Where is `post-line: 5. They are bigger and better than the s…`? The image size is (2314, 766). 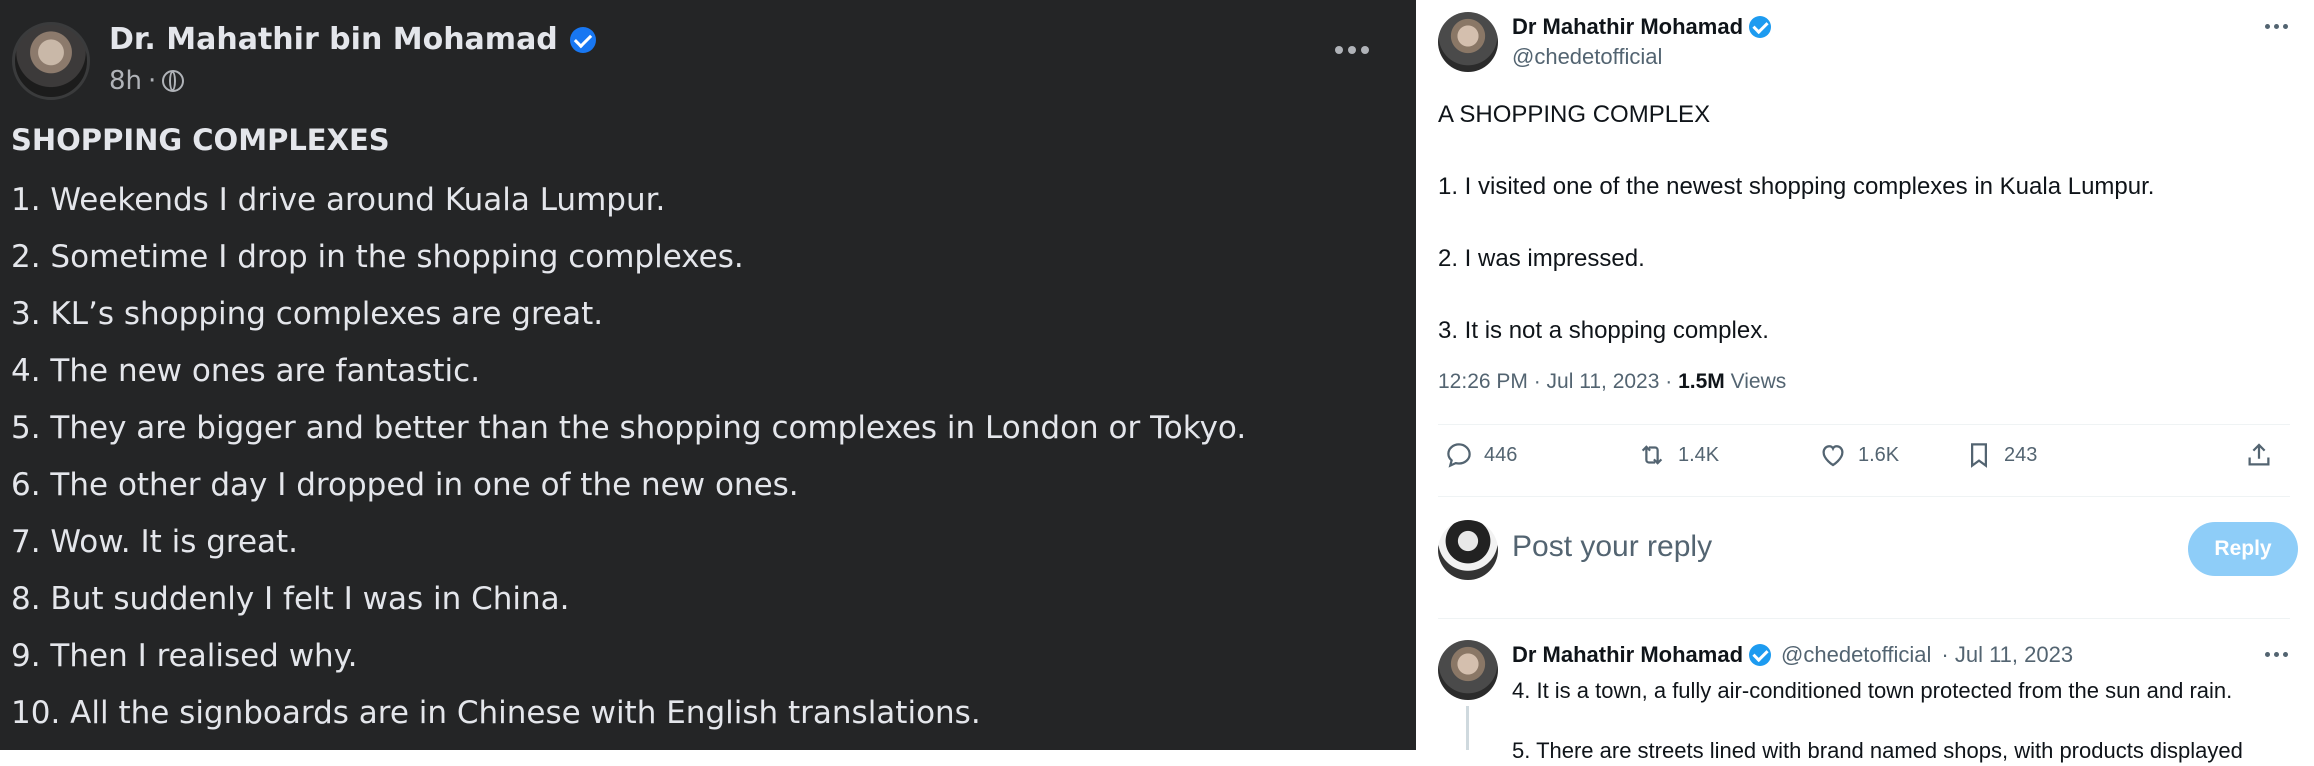 post-line: 5. They are bigger and better than the s… is located at coordinates (629, 428).